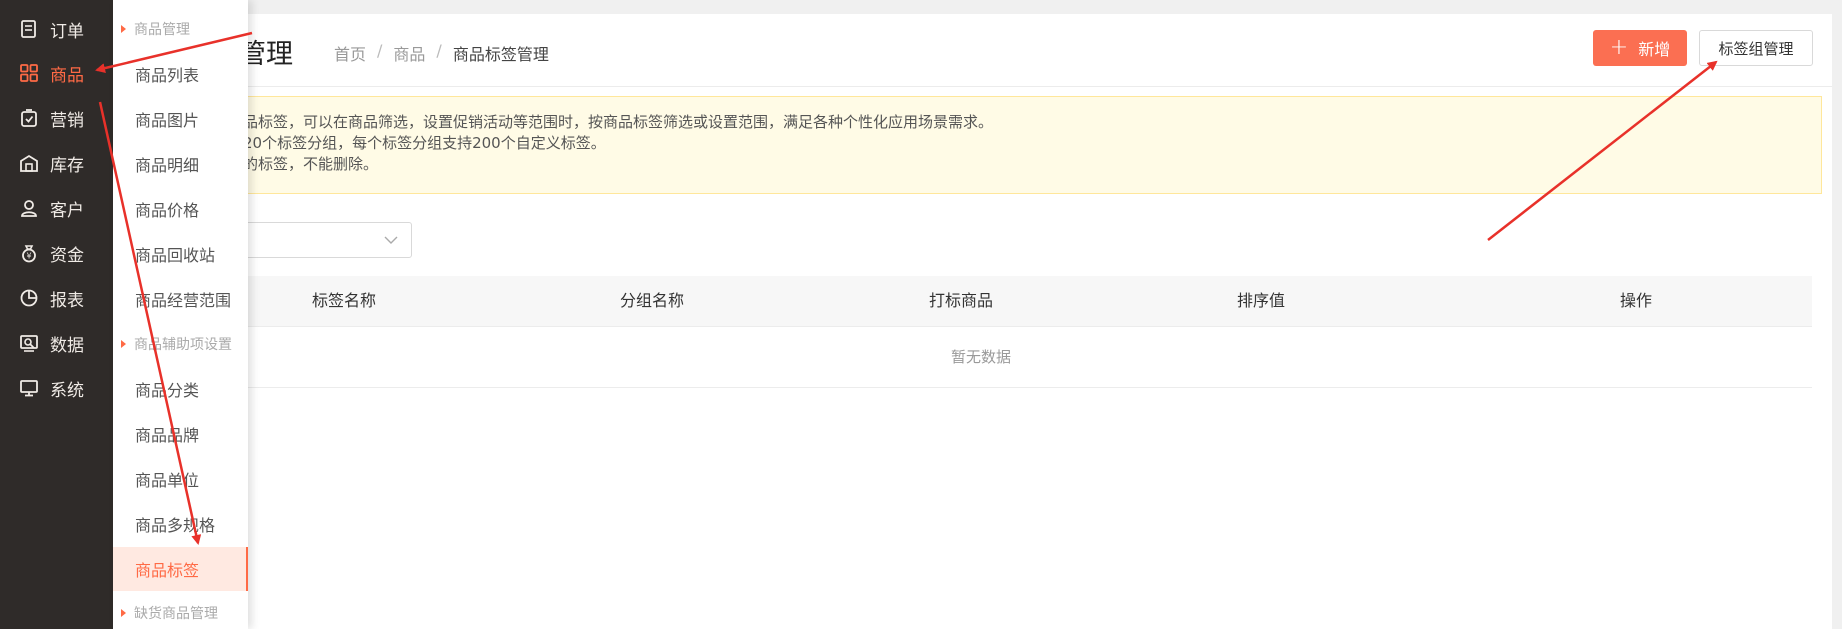 The image size is (1842, 629). Describe the element at coordinates (67, 31) in the screenshot. I see `sidebar-item-label: 订单` at that location.